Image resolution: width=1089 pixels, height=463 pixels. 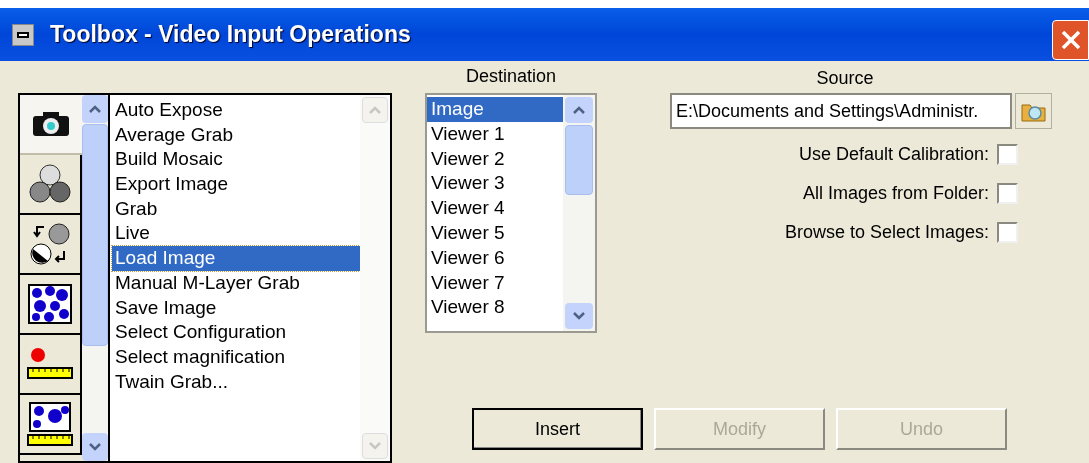 I want to click on operation-item: Grab, so click(x=236, y=209).